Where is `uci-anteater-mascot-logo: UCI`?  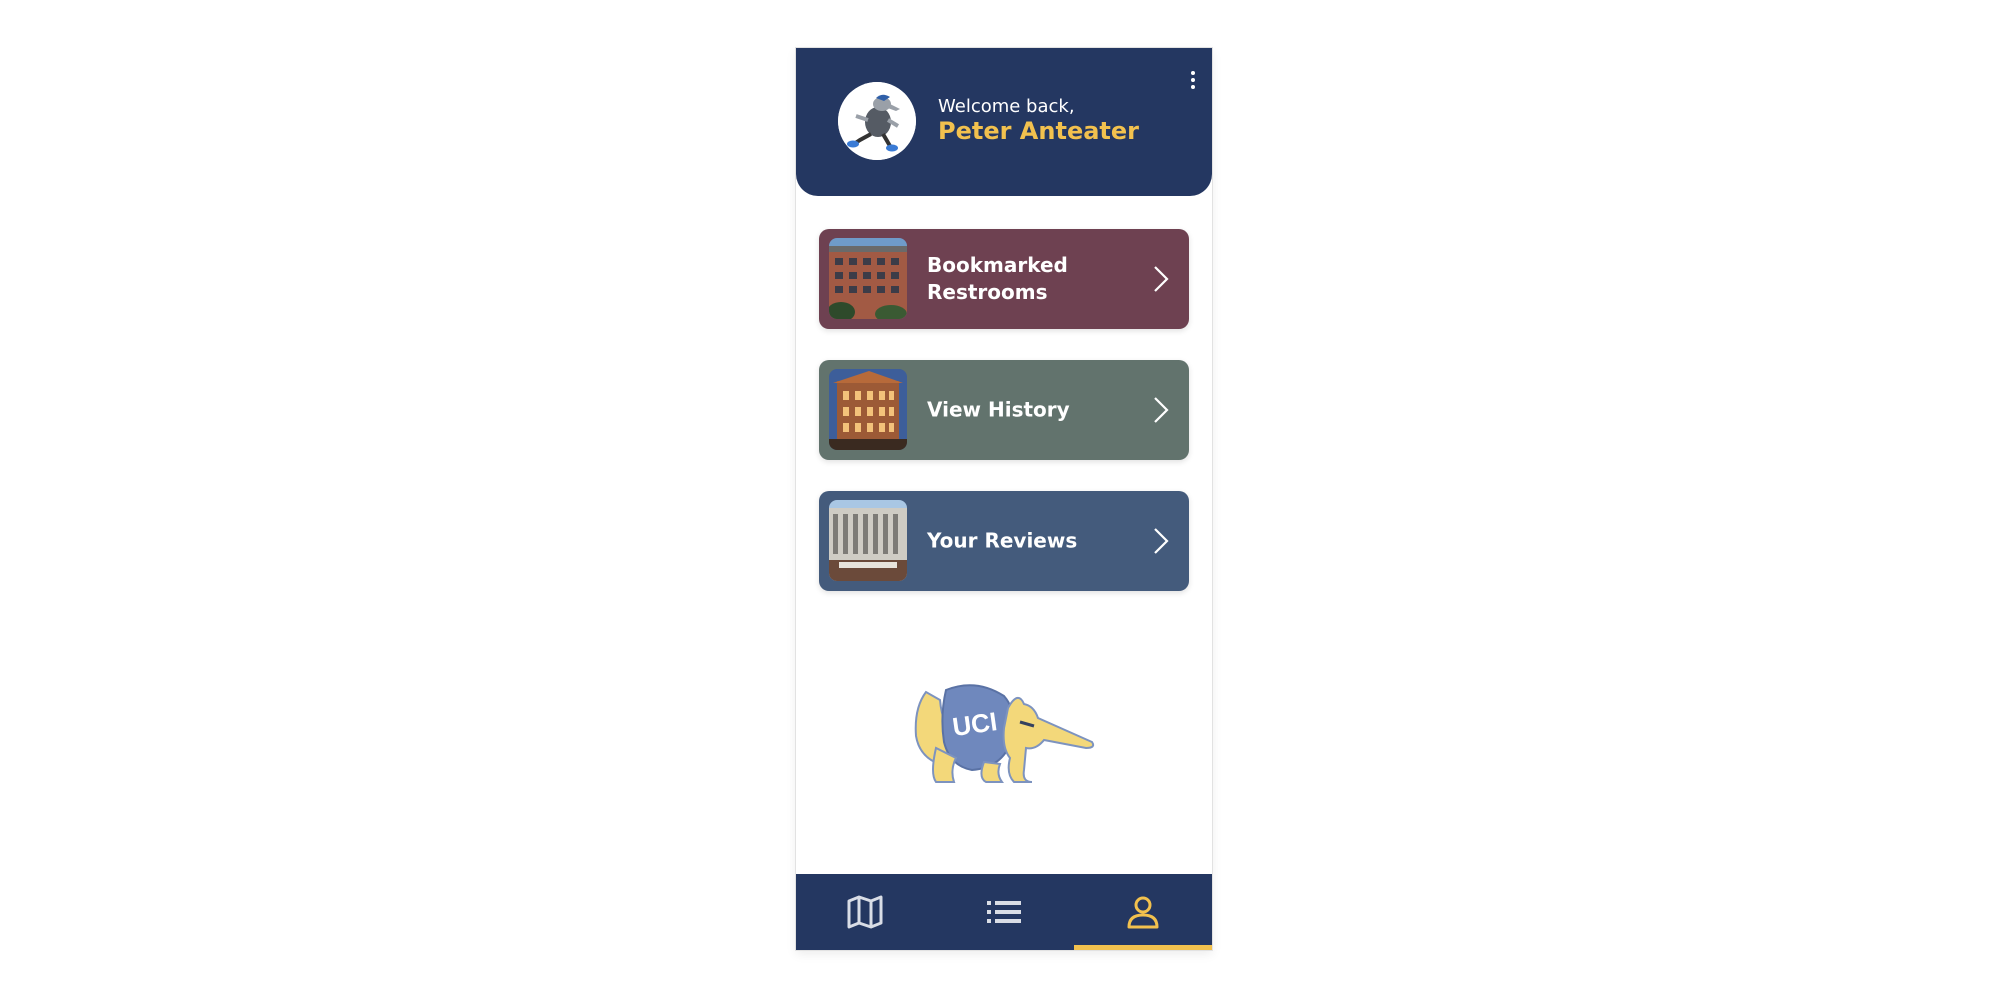 uci-anteater-mascot-logo: UCI is located at coordinates (1004, 733).